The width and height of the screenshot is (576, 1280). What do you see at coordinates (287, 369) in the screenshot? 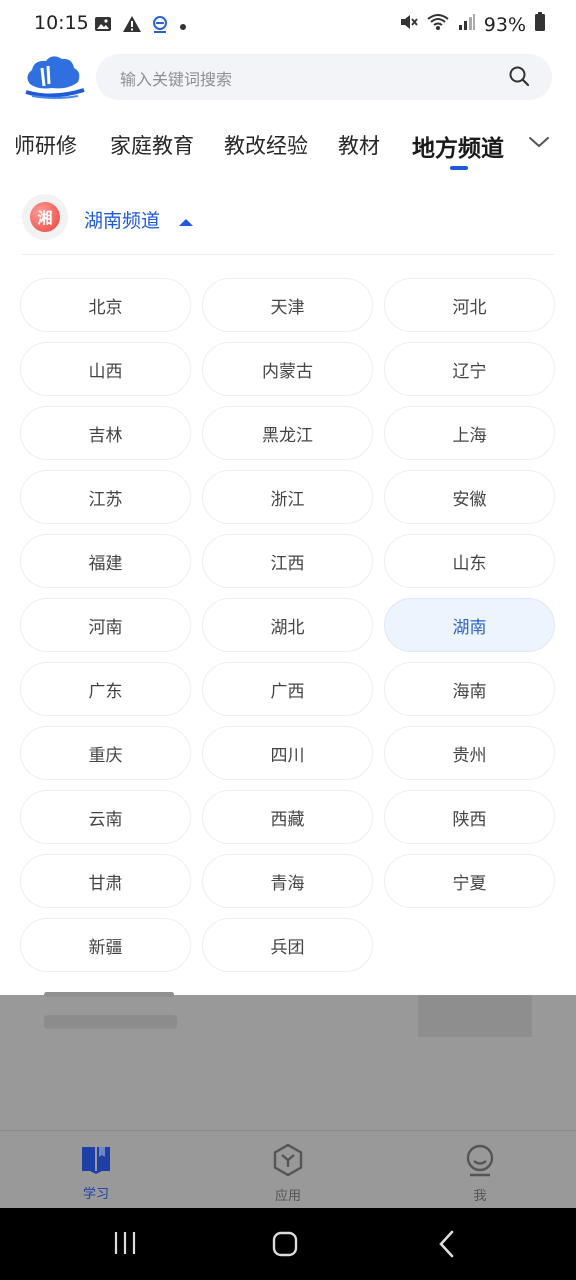
I see `province-option: 内蒙古` at bounding box center [287, 369].